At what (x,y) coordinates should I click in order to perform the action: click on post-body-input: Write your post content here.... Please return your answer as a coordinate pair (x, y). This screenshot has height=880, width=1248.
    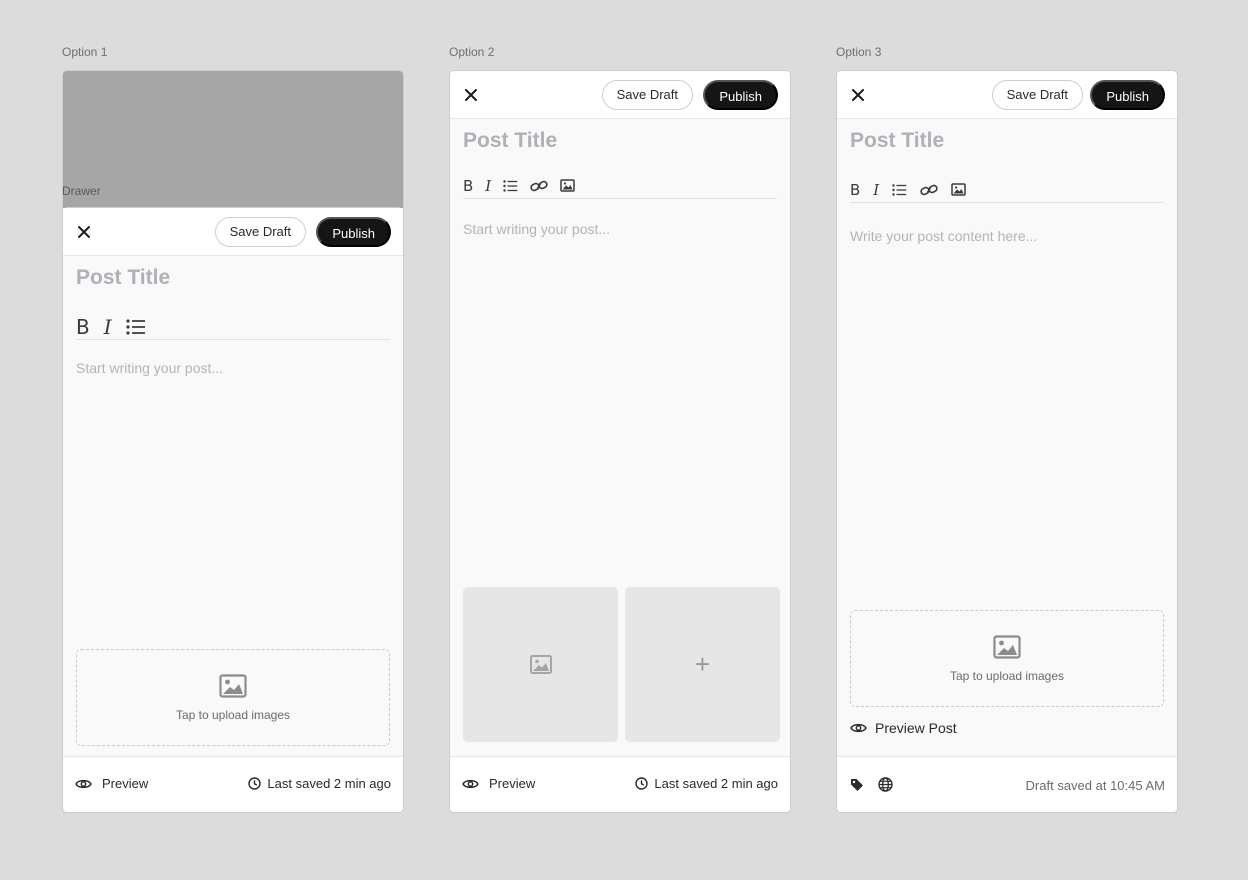
    Looking at the image, I should click on (943, 236).